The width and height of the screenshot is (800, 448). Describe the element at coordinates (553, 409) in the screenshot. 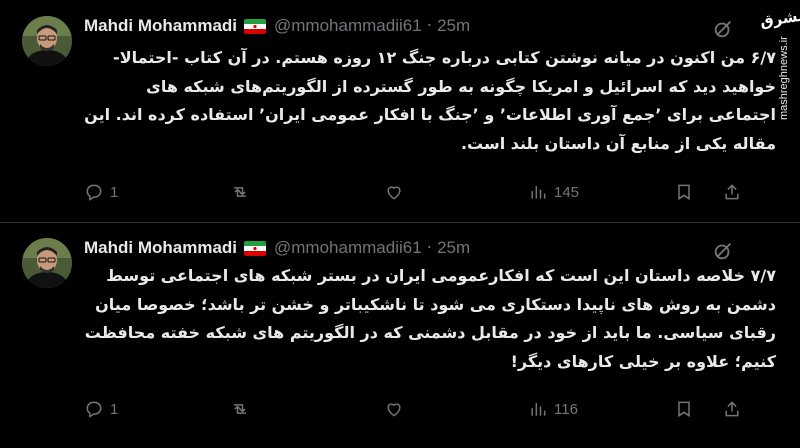

I see `views-button: 116` at that location.